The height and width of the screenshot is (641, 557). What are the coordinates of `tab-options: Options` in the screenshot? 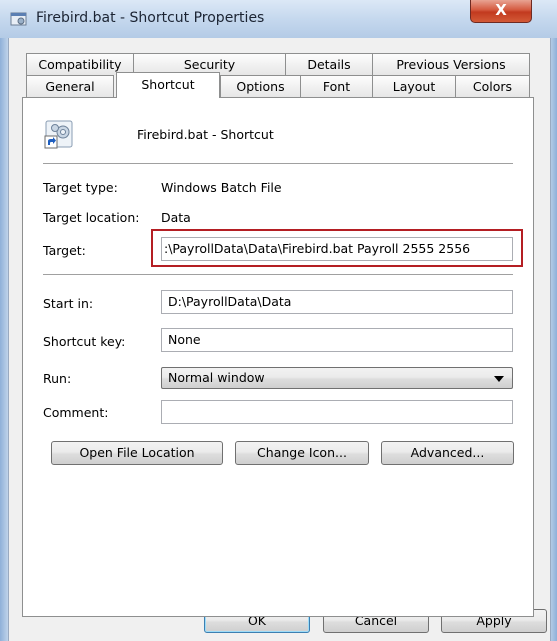 It's located at (260, 86).